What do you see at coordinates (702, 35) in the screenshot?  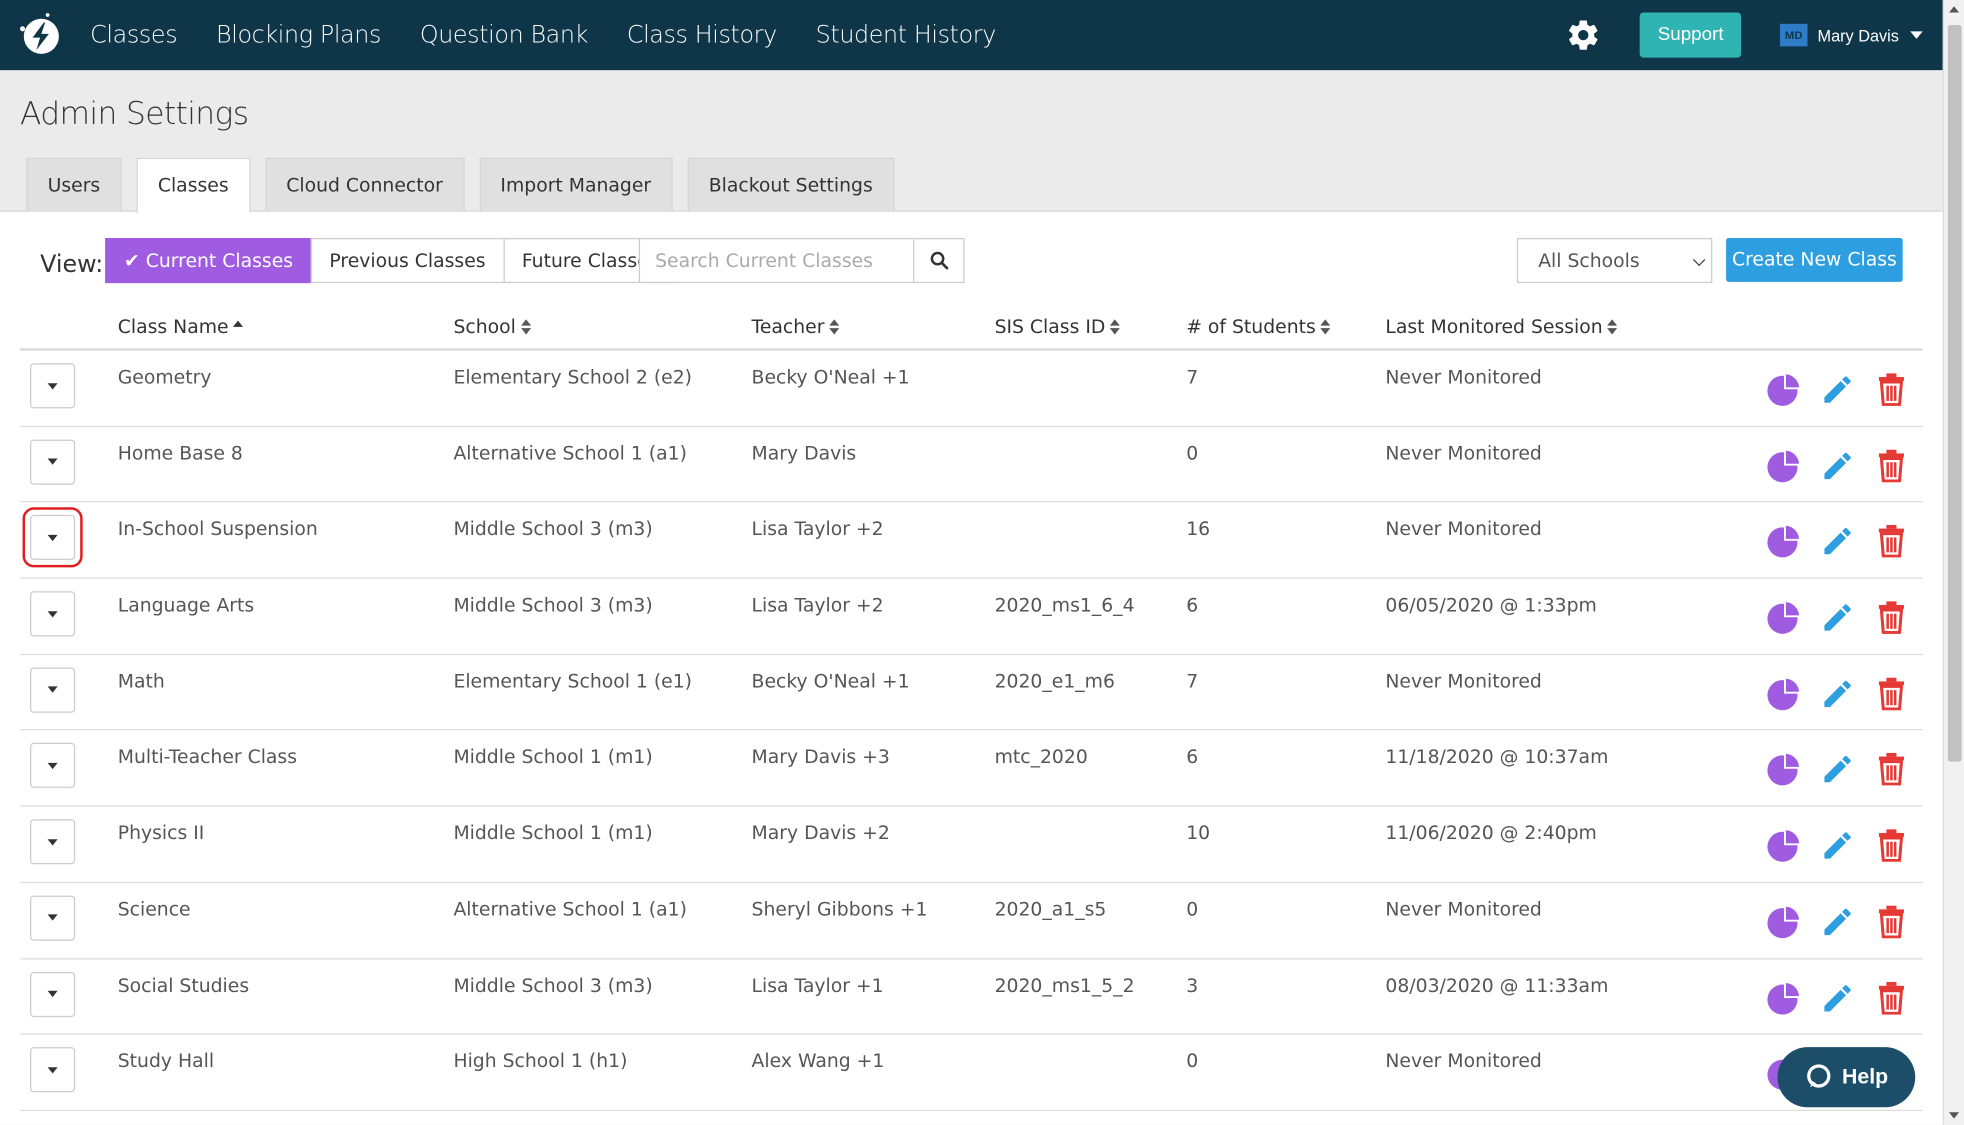 I see `nav-class-history: Class History` at bounding box center [702, 35].